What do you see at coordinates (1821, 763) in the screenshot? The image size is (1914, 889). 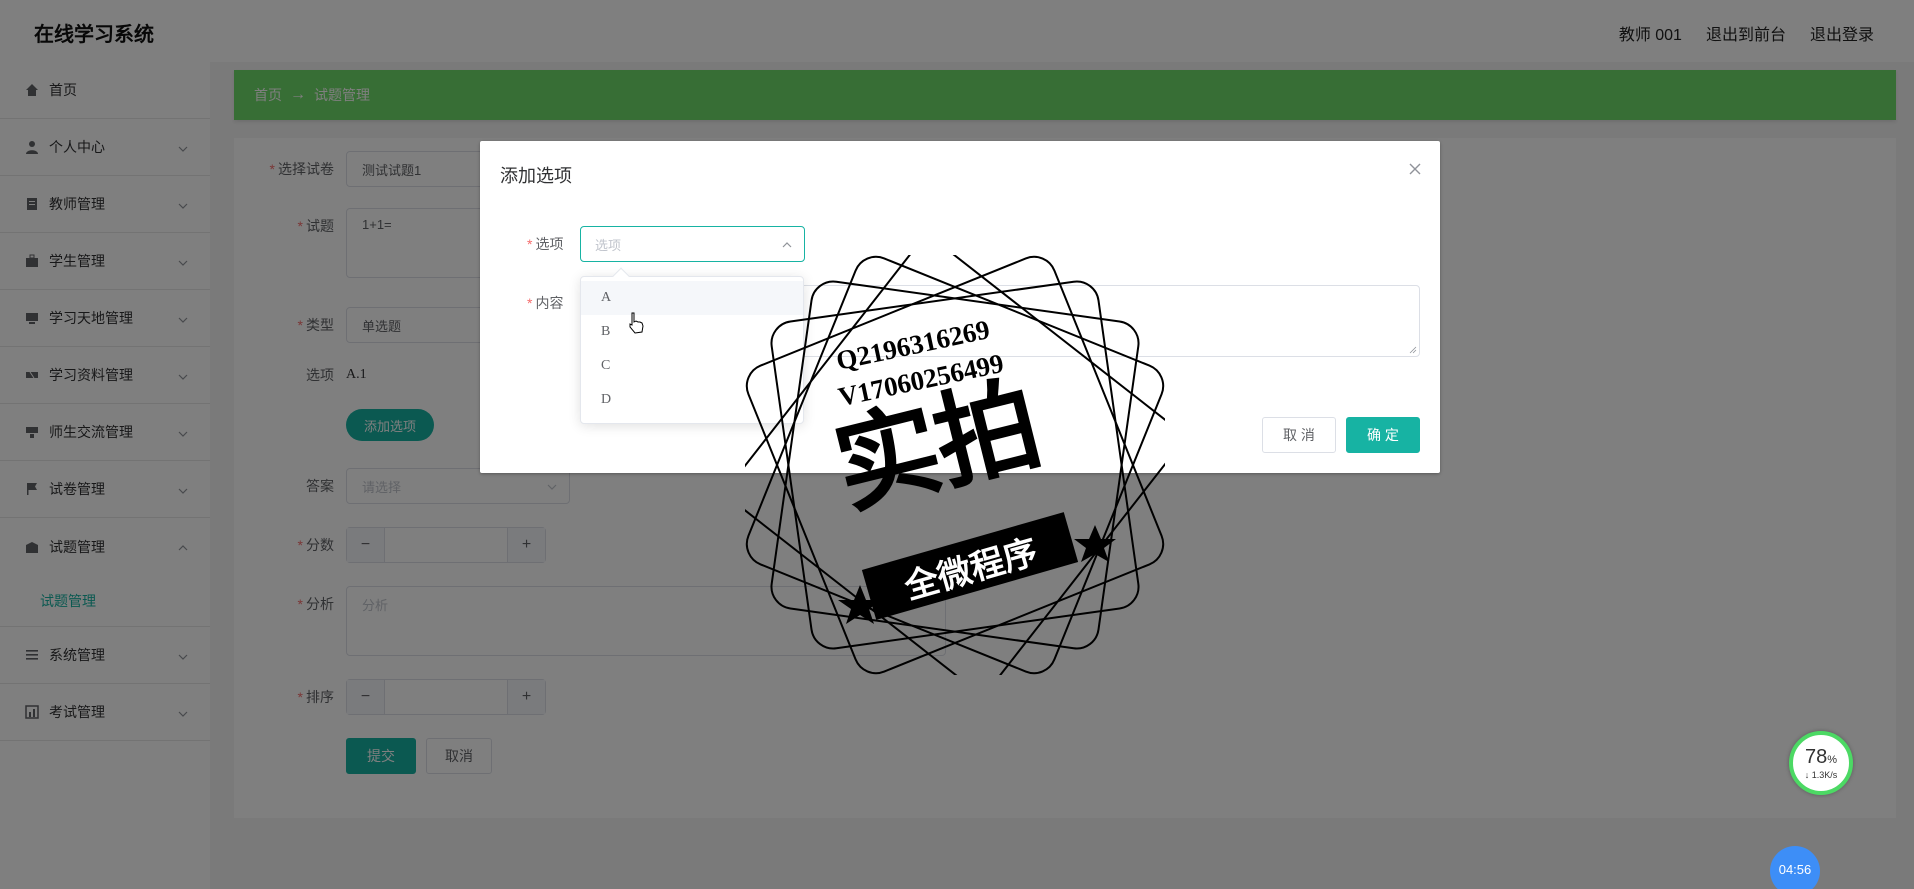 I see `network-speed-widget: 78% ↓ 1.3K/s` at bounding box center [1821, 763].